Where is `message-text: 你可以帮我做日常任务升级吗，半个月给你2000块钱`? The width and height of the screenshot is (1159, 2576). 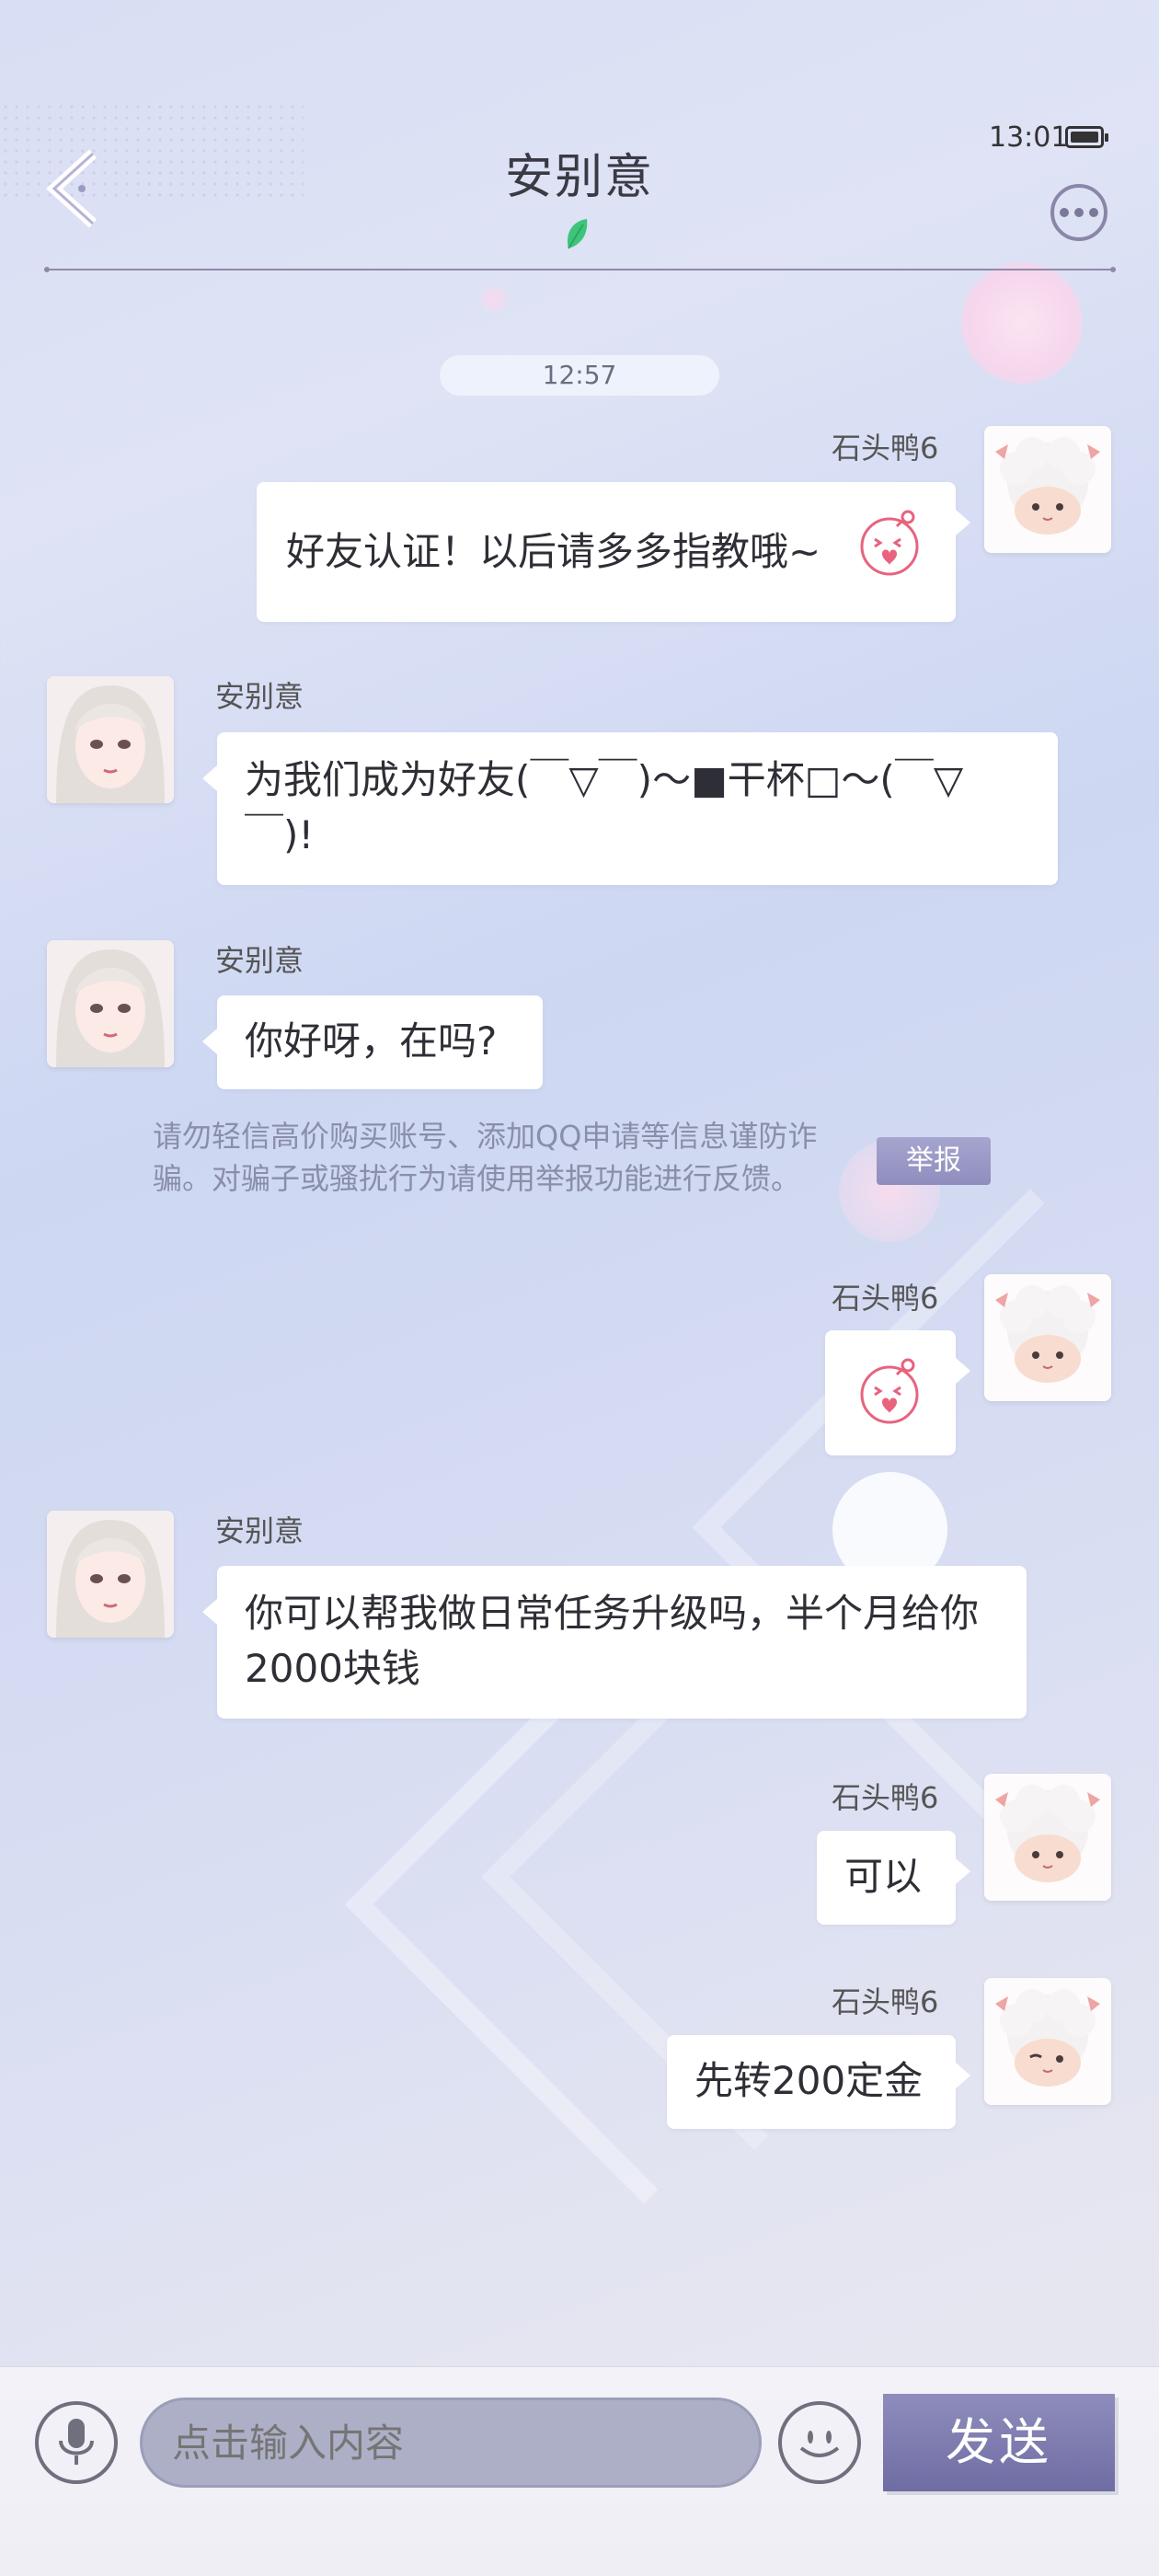
message-text: 你可以帮我做日常任务升级吗，半个月给你2000块钱 is located at coordinates (612, 1641).